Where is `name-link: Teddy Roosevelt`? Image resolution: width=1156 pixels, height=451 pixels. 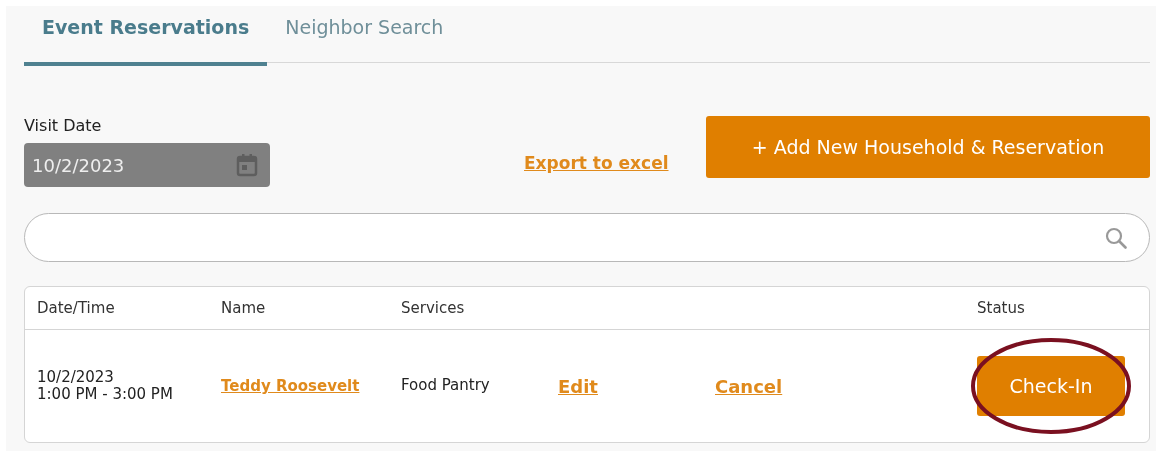 name-link: Teddy Roosevelt is located at coordinates (290, 386).